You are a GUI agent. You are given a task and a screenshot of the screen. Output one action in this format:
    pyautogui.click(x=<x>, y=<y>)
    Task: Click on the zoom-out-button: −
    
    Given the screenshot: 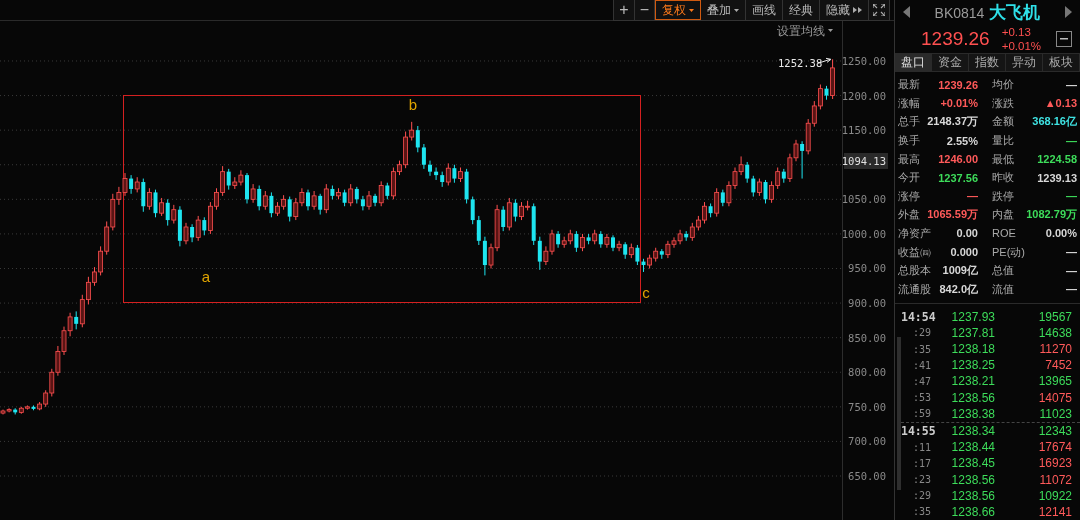 What is the action you would take?
    pyautogui.click(x=644, y=10)
    